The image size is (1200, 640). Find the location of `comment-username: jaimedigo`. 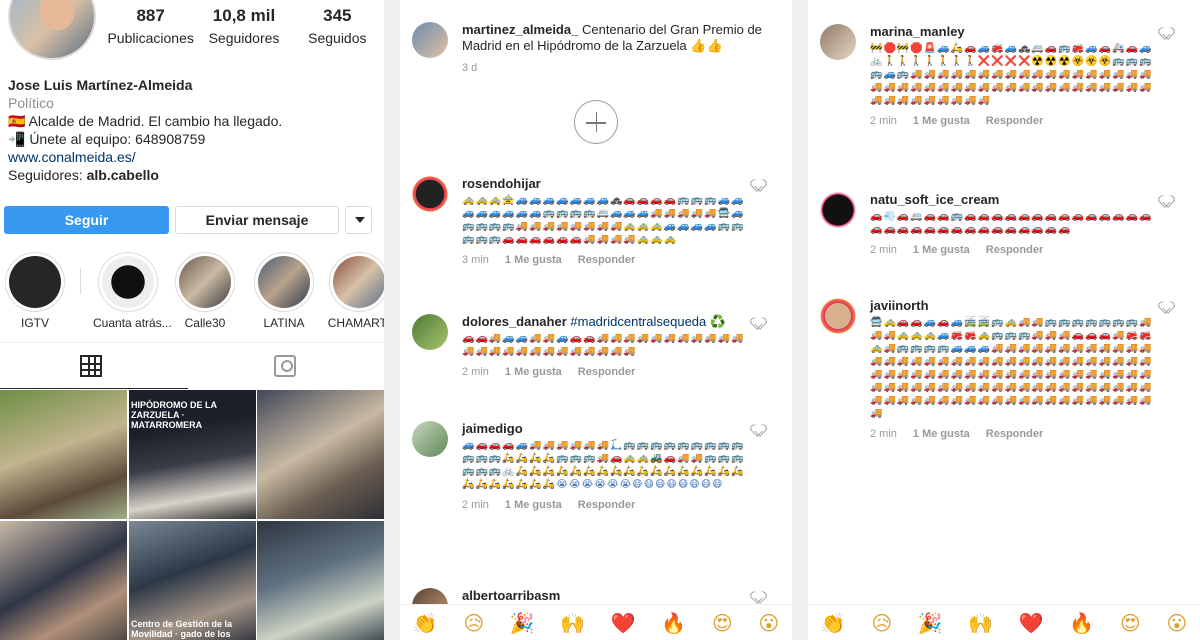

comment-username: jaimedigo is located at coordinates (492, 428).